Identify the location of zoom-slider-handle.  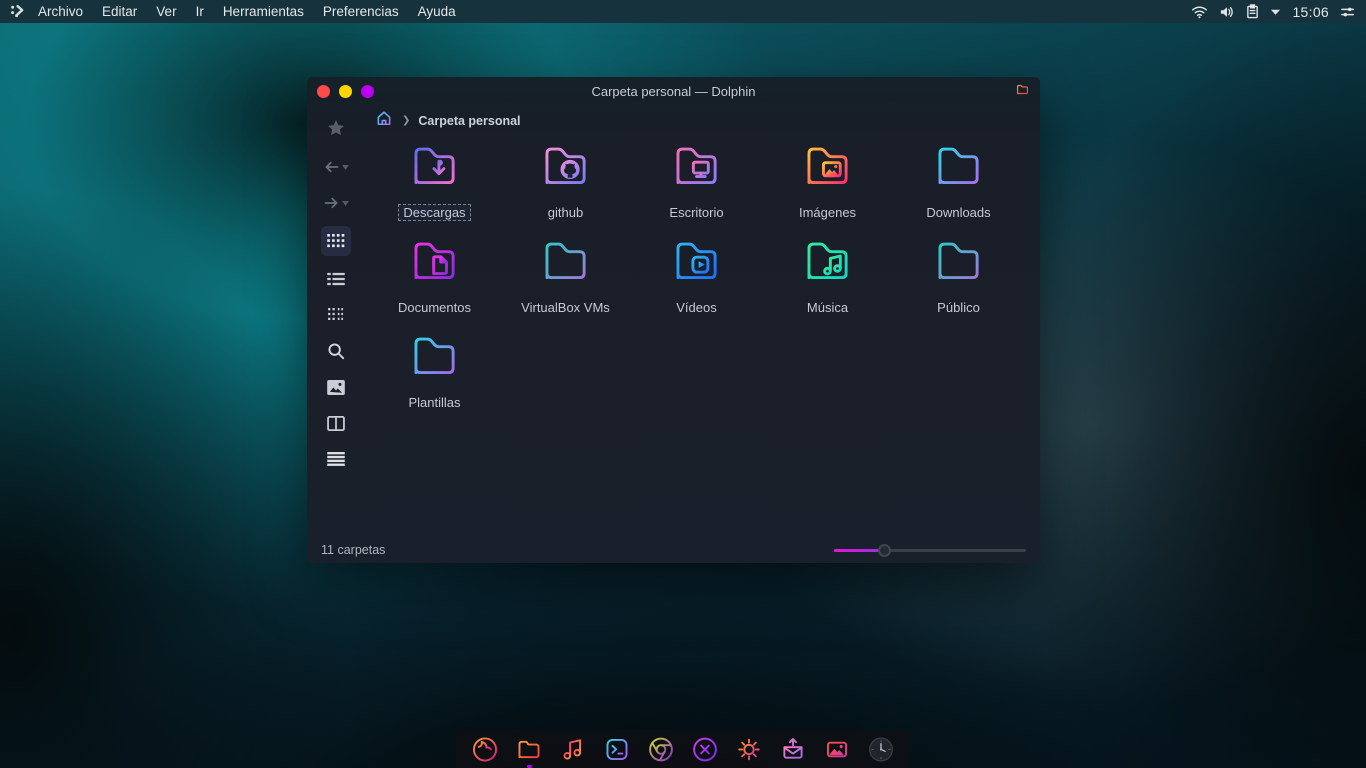
(884, 550).